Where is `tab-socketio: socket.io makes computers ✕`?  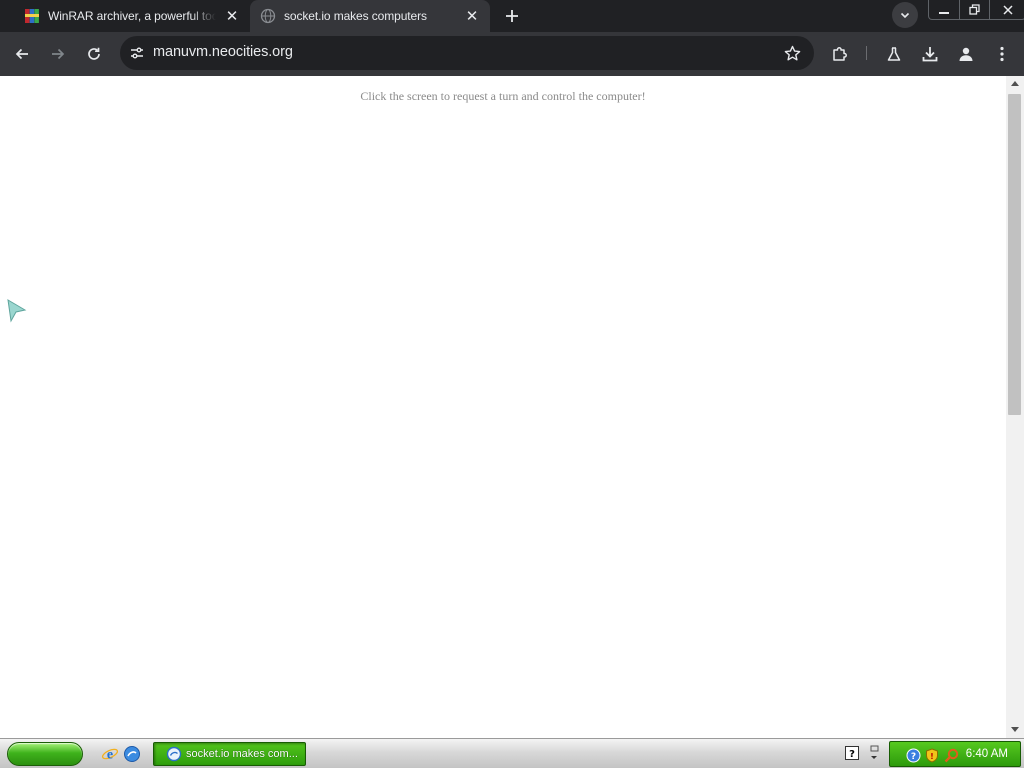 tab-socketio: socket.io makes computers ✕ is located at coordinates (370, 16).